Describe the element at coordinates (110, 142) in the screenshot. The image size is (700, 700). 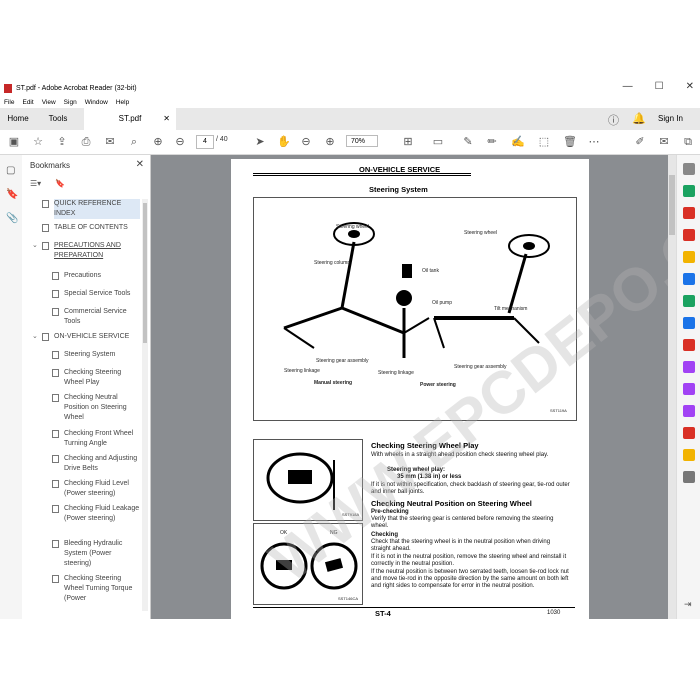
I see `email-icon: ✉` at that location.